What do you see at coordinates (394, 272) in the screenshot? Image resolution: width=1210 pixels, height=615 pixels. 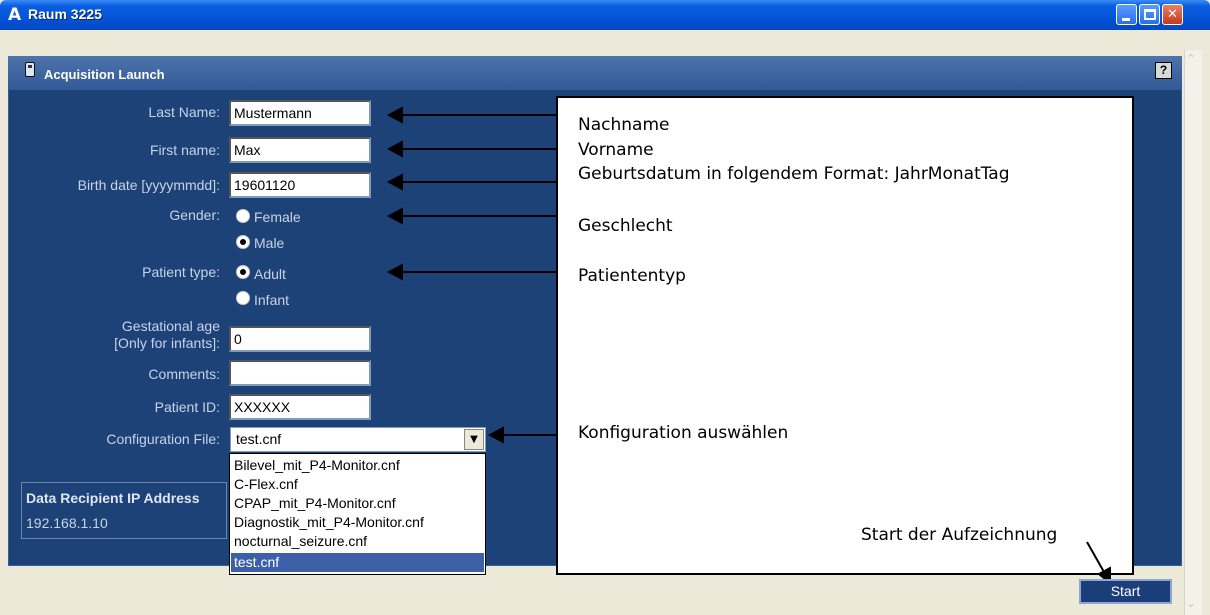 I see `arrow-head-patiententyp` at bounding box center [394, 272].